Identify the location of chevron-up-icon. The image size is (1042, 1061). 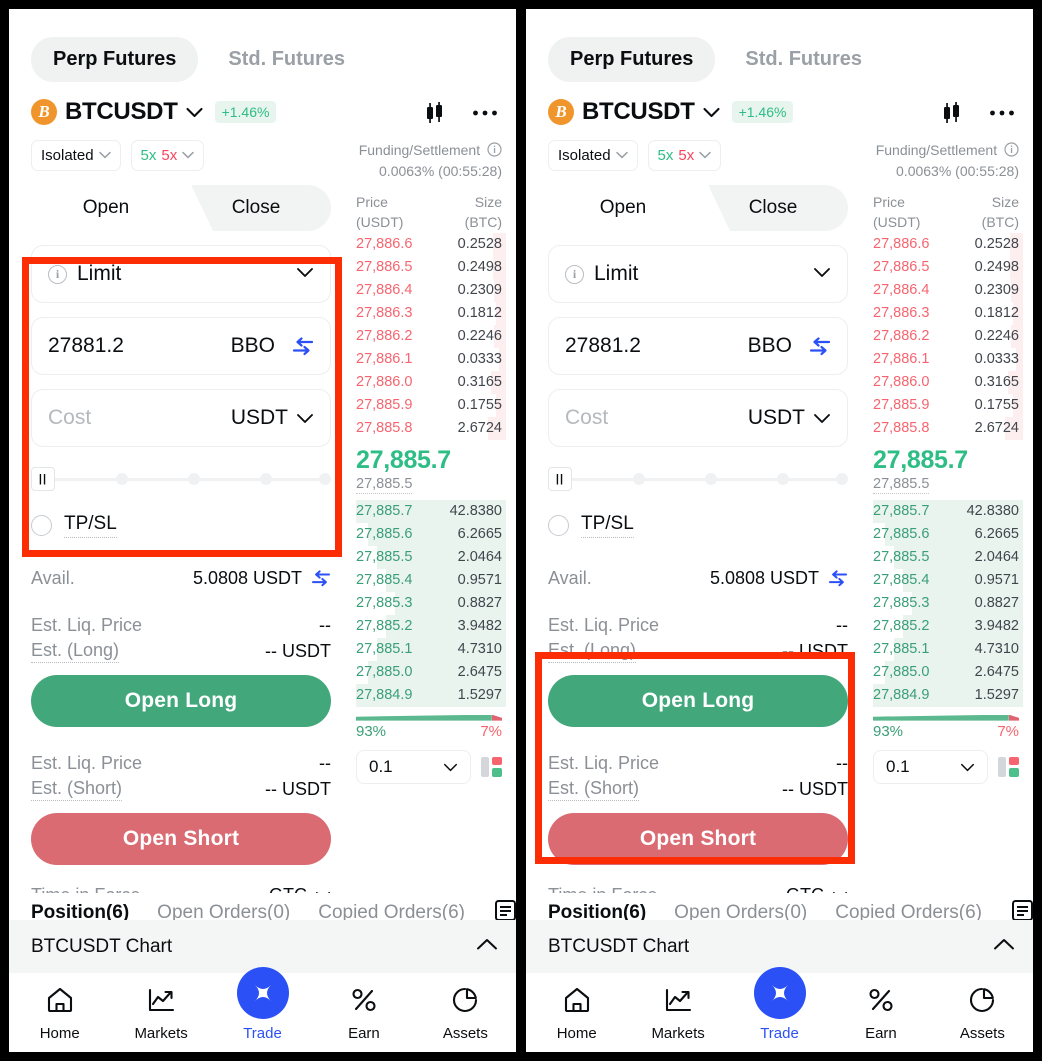
(1004, 947).